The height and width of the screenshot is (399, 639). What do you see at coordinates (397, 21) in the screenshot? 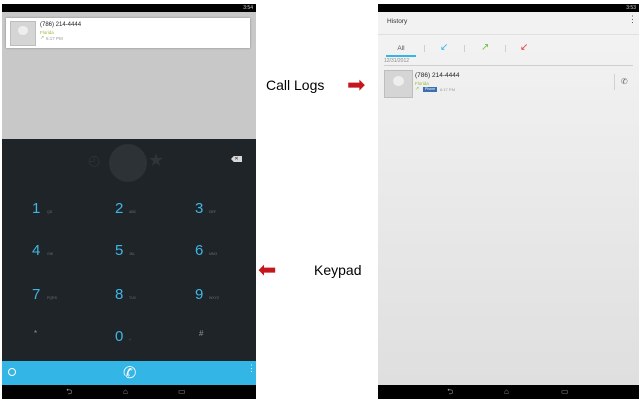
I see `page-title: History` at bounding box center [397, 21].